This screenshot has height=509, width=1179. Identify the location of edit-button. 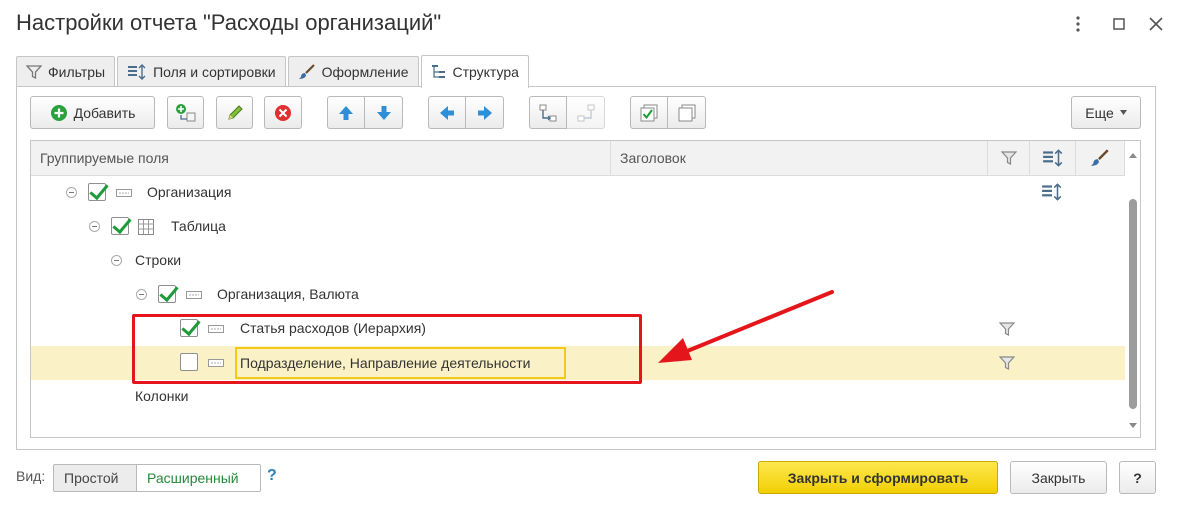
(234, 112).